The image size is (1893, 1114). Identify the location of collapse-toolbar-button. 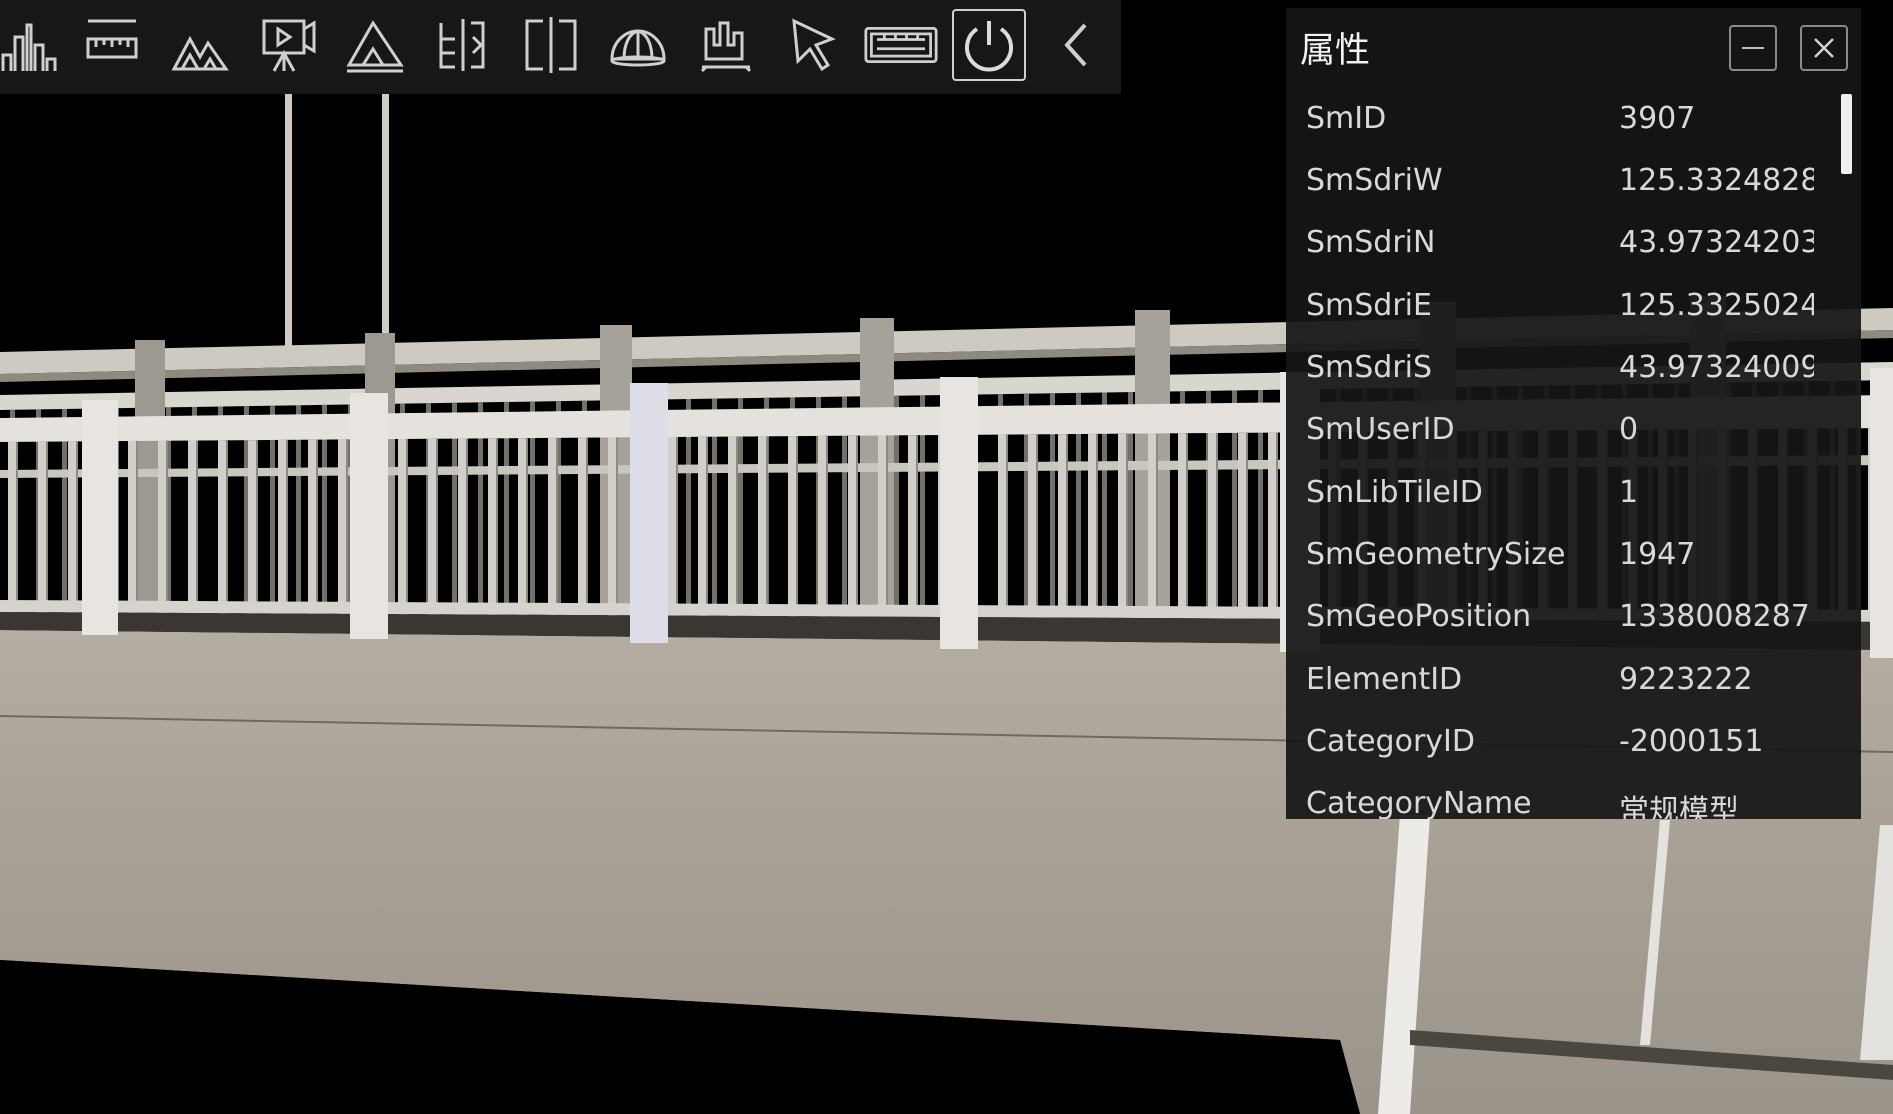
(1077, 45).